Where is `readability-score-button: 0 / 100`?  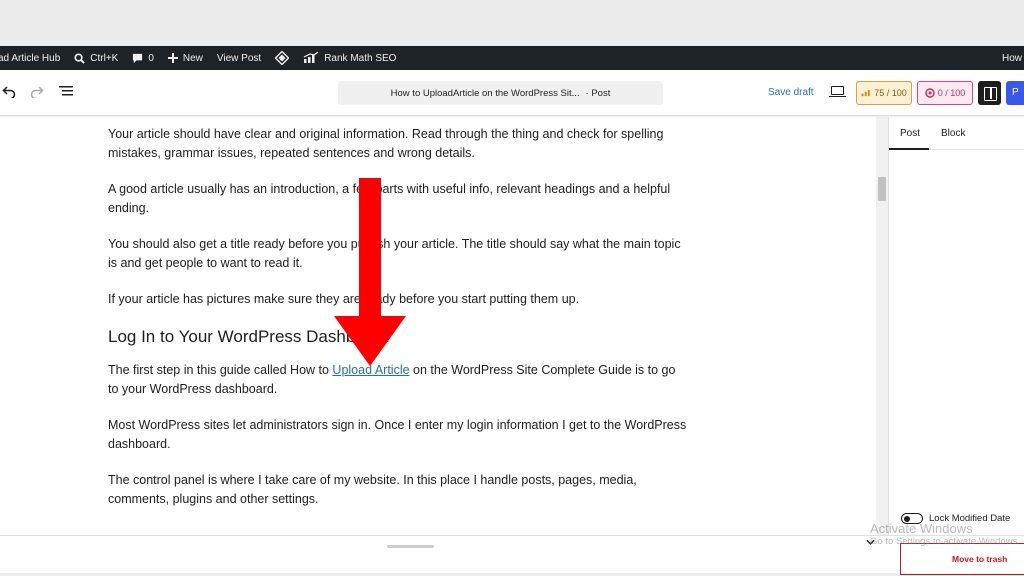
readability-score-button: 0 / 100 is located at coordinates (945, 93).